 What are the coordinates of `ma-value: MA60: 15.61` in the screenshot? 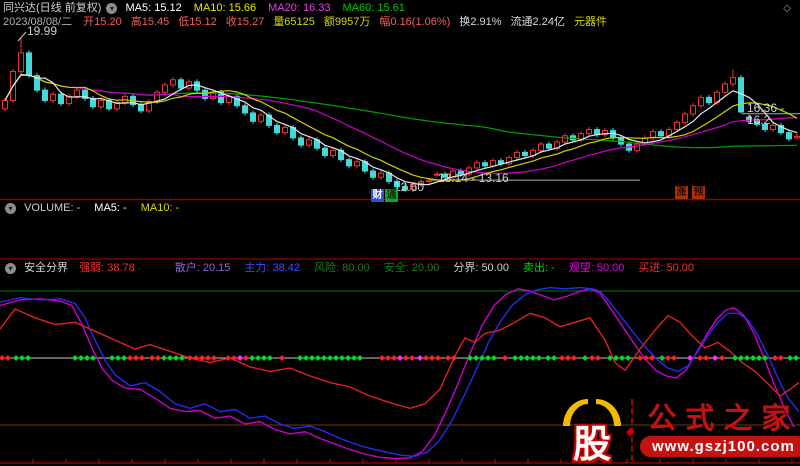 It's located at (373, 8).